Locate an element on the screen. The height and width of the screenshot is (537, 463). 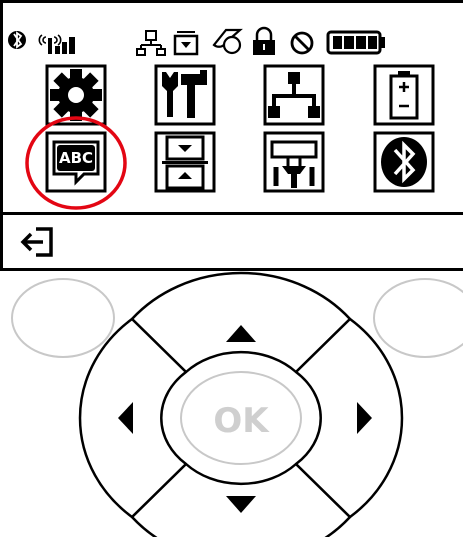
settings-gear-icon is located at coordinates (76, 95).